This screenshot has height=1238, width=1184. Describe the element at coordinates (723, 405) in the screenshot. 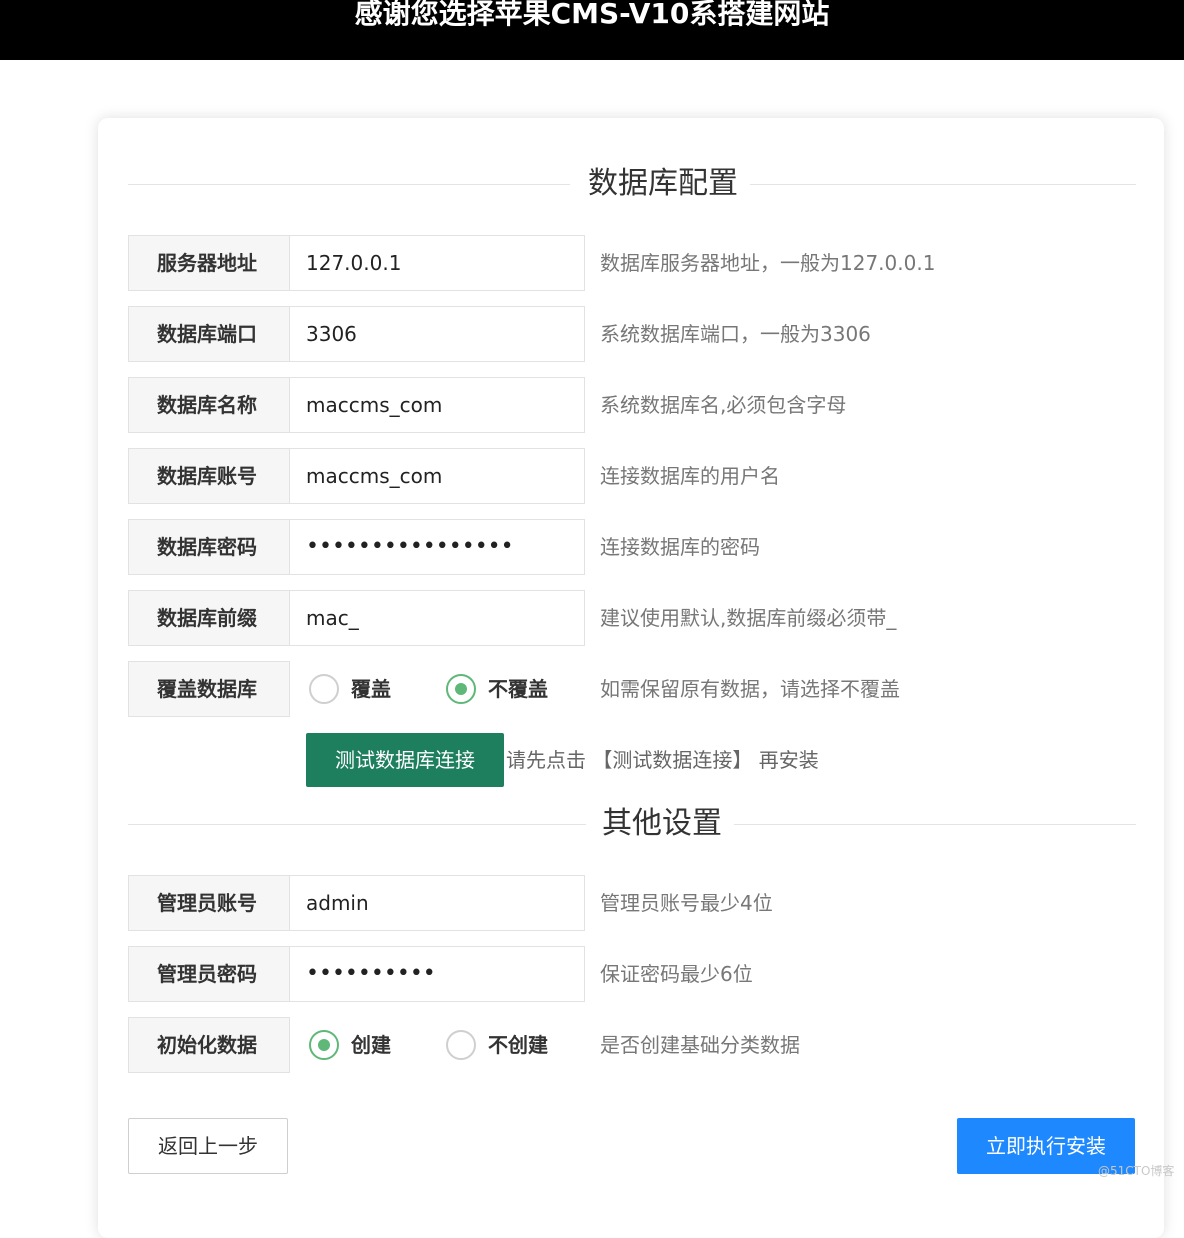

I see `dbname-hint: 系统数据库名,必须包含字母` at that location.